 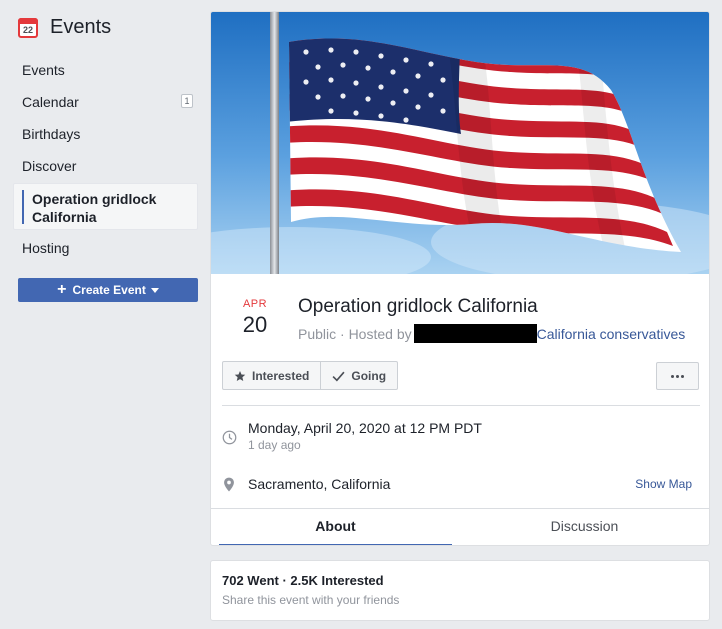 What do you see at coordinates (271, 375) in the screenshot?
I see `interested-button: Interested` at bounding box center [271, 375].